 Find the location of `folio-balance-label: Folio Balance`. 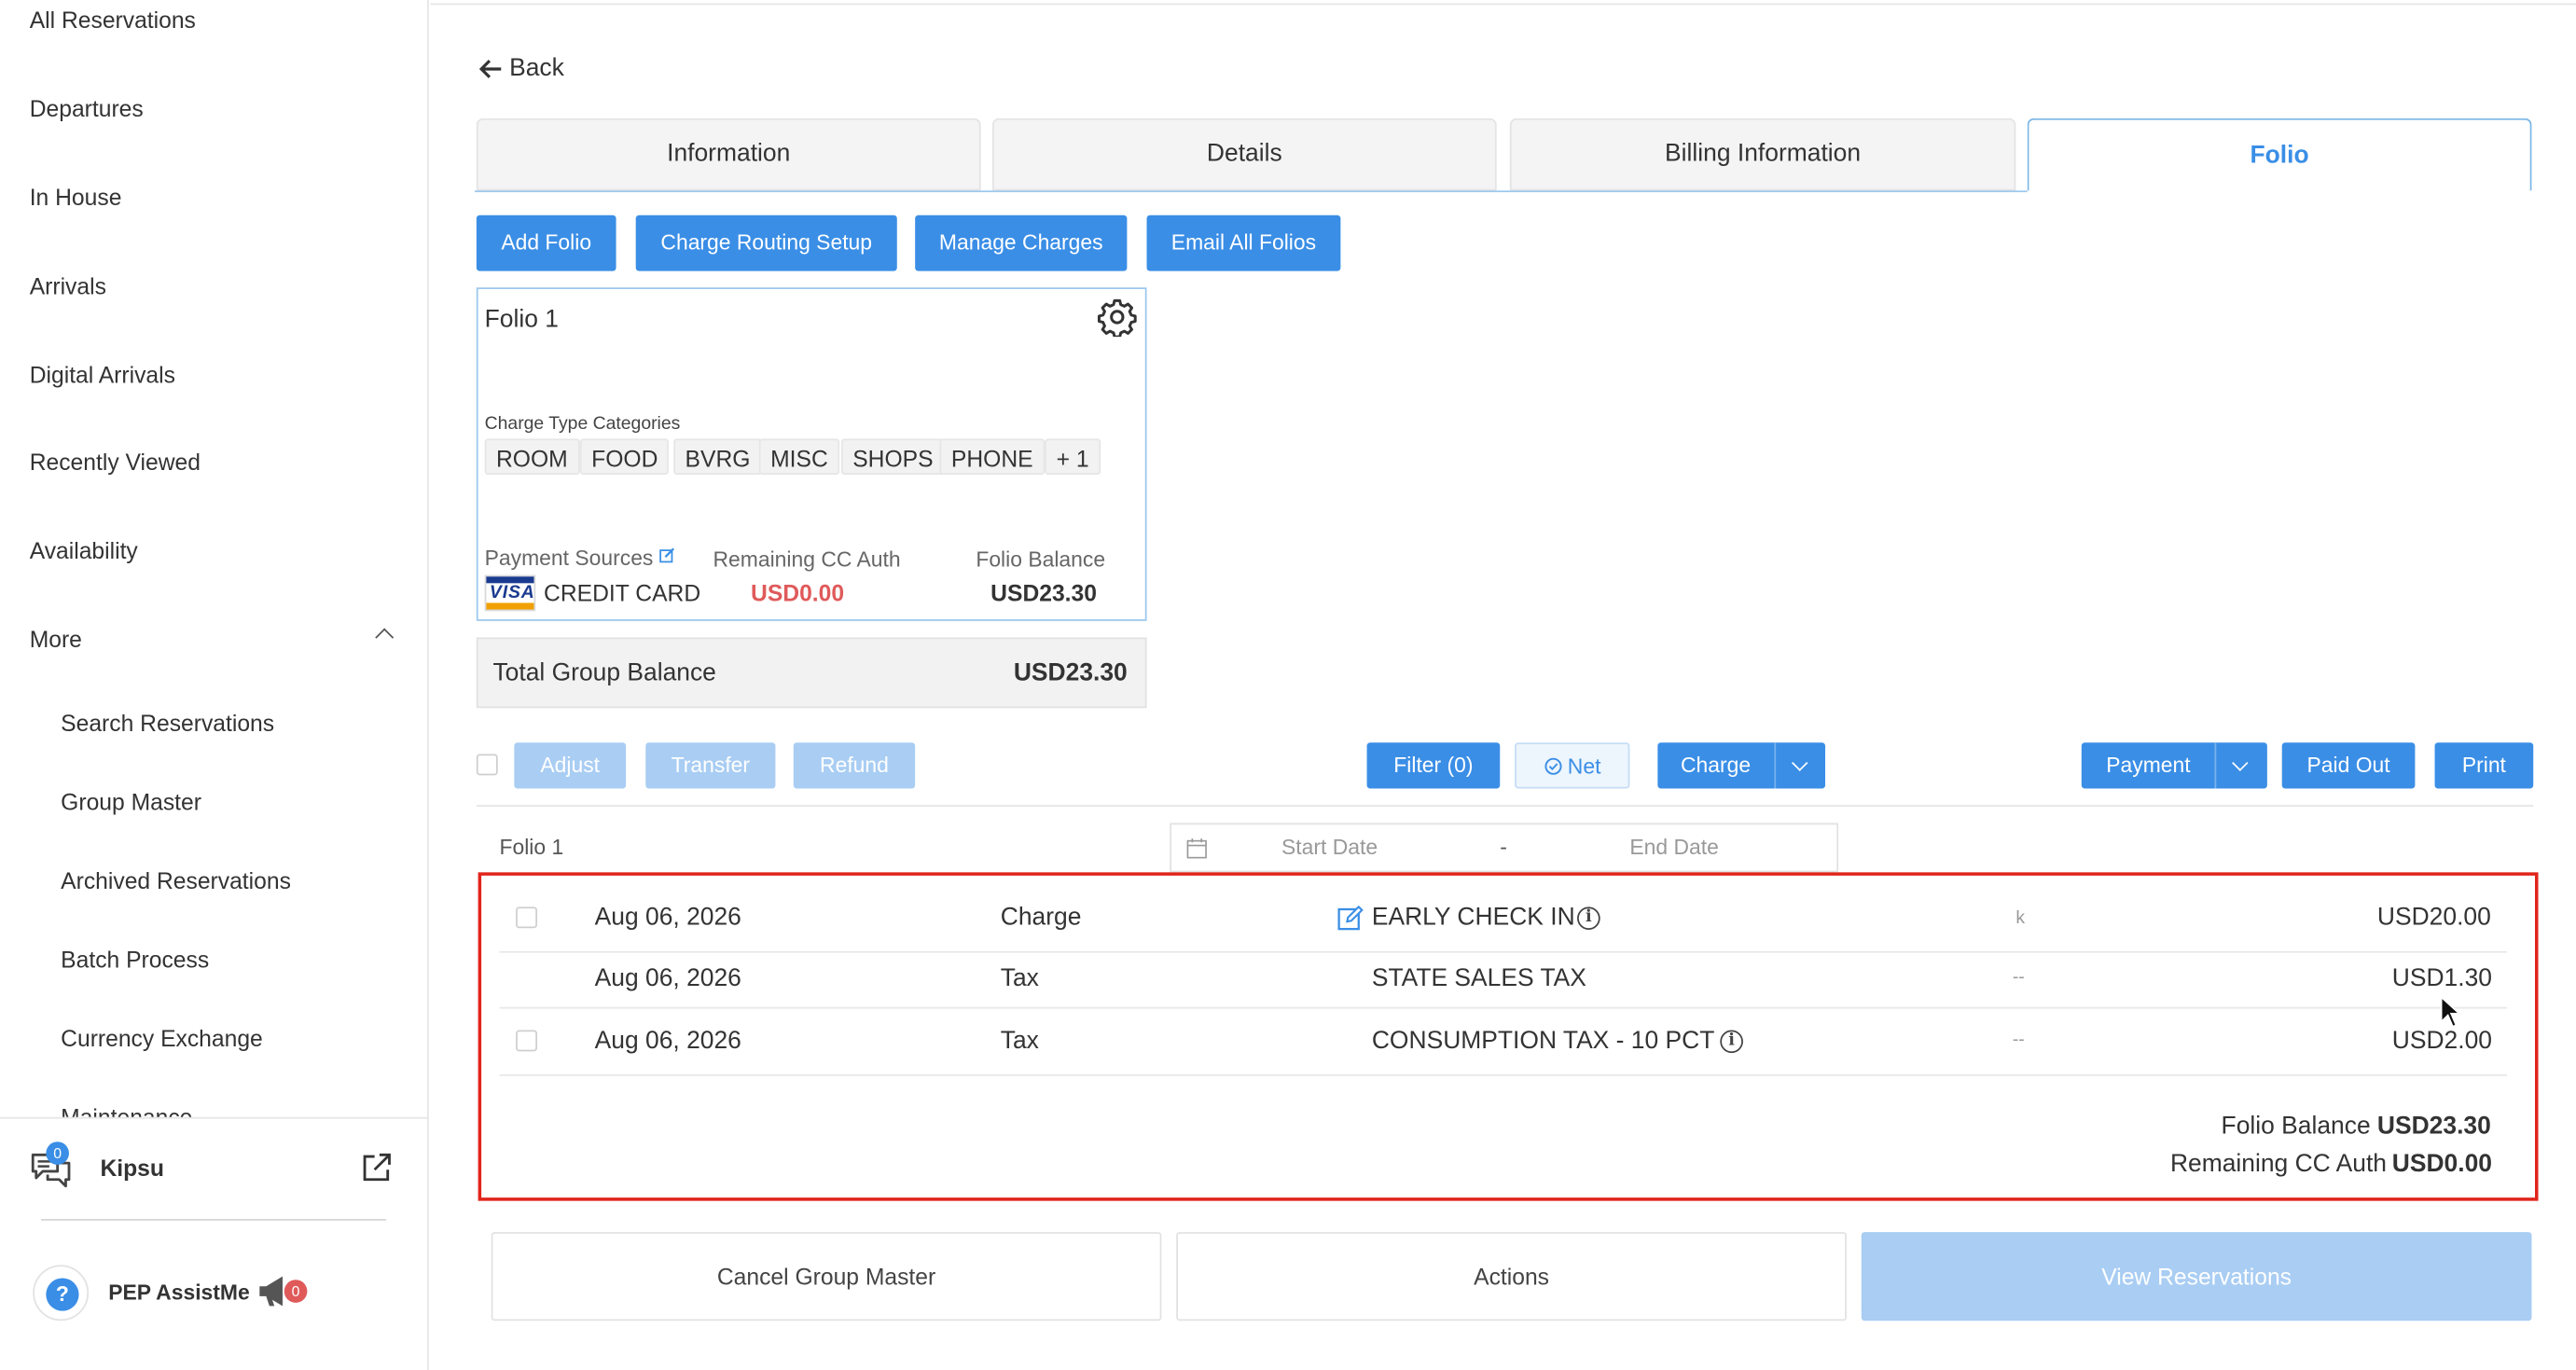

folio-balance-label: Folio Balance is located at coordinates (1041, 560).